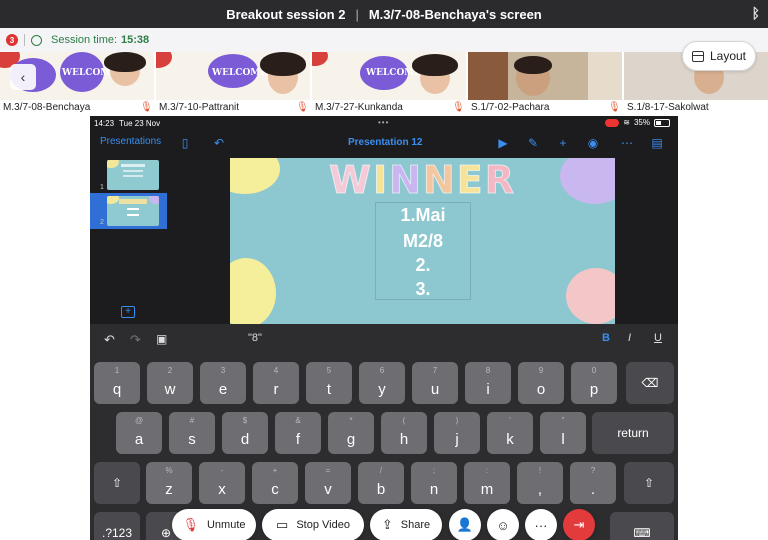  I want to click on key-q: 1q, so click(117, 383).